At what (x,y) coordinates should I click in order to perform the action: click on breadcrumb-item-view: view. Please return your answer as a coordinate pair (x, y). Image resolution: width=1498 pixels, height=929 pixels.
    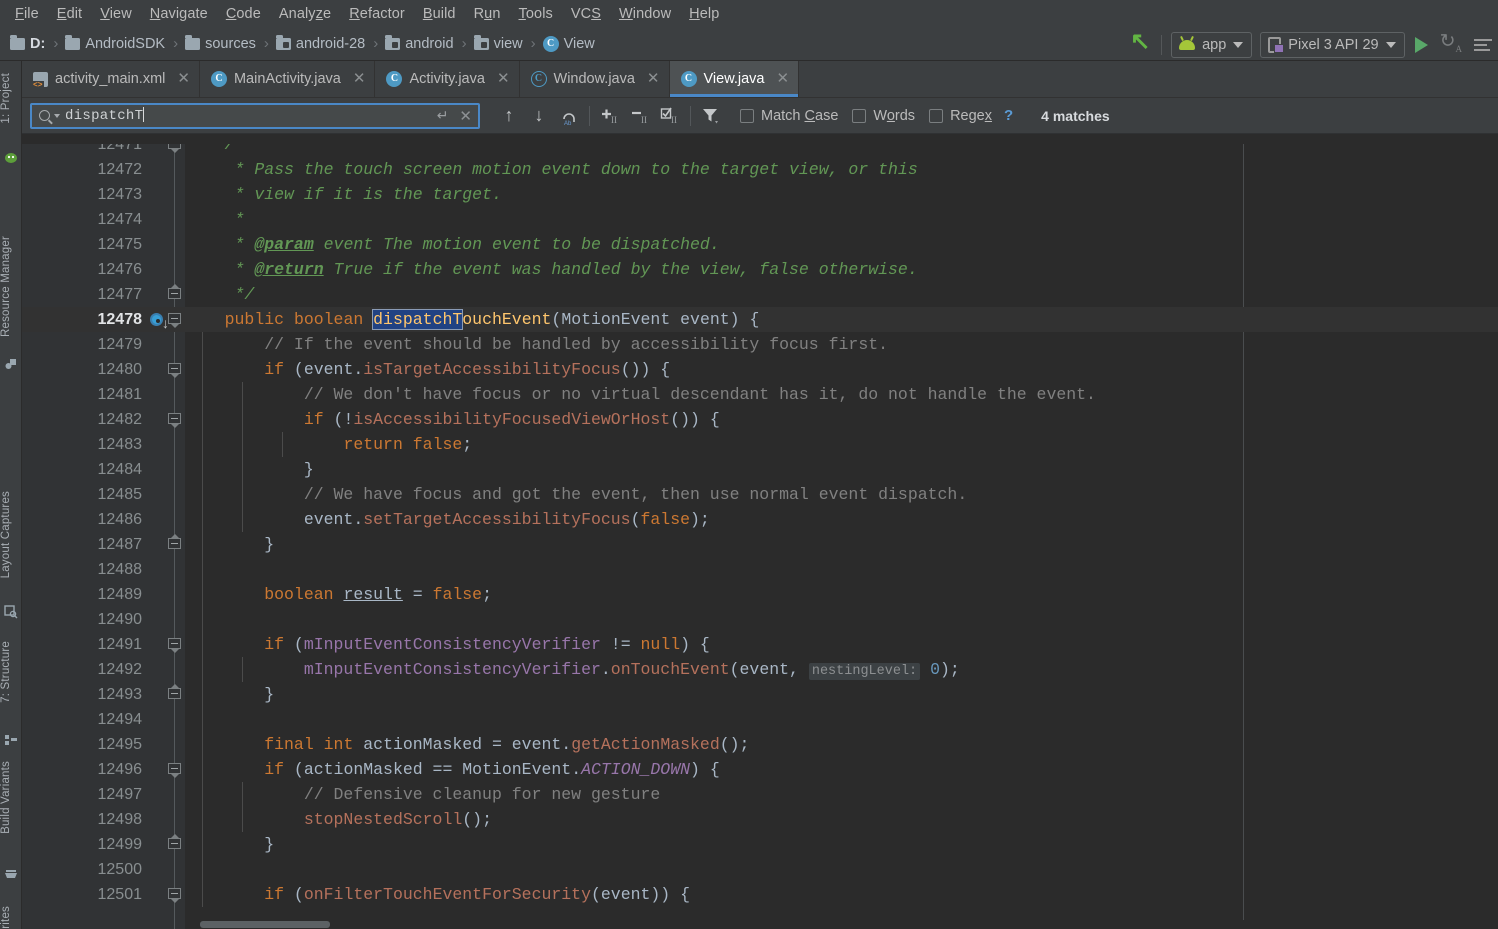
    Looking at the image, I should click on (498, 43).